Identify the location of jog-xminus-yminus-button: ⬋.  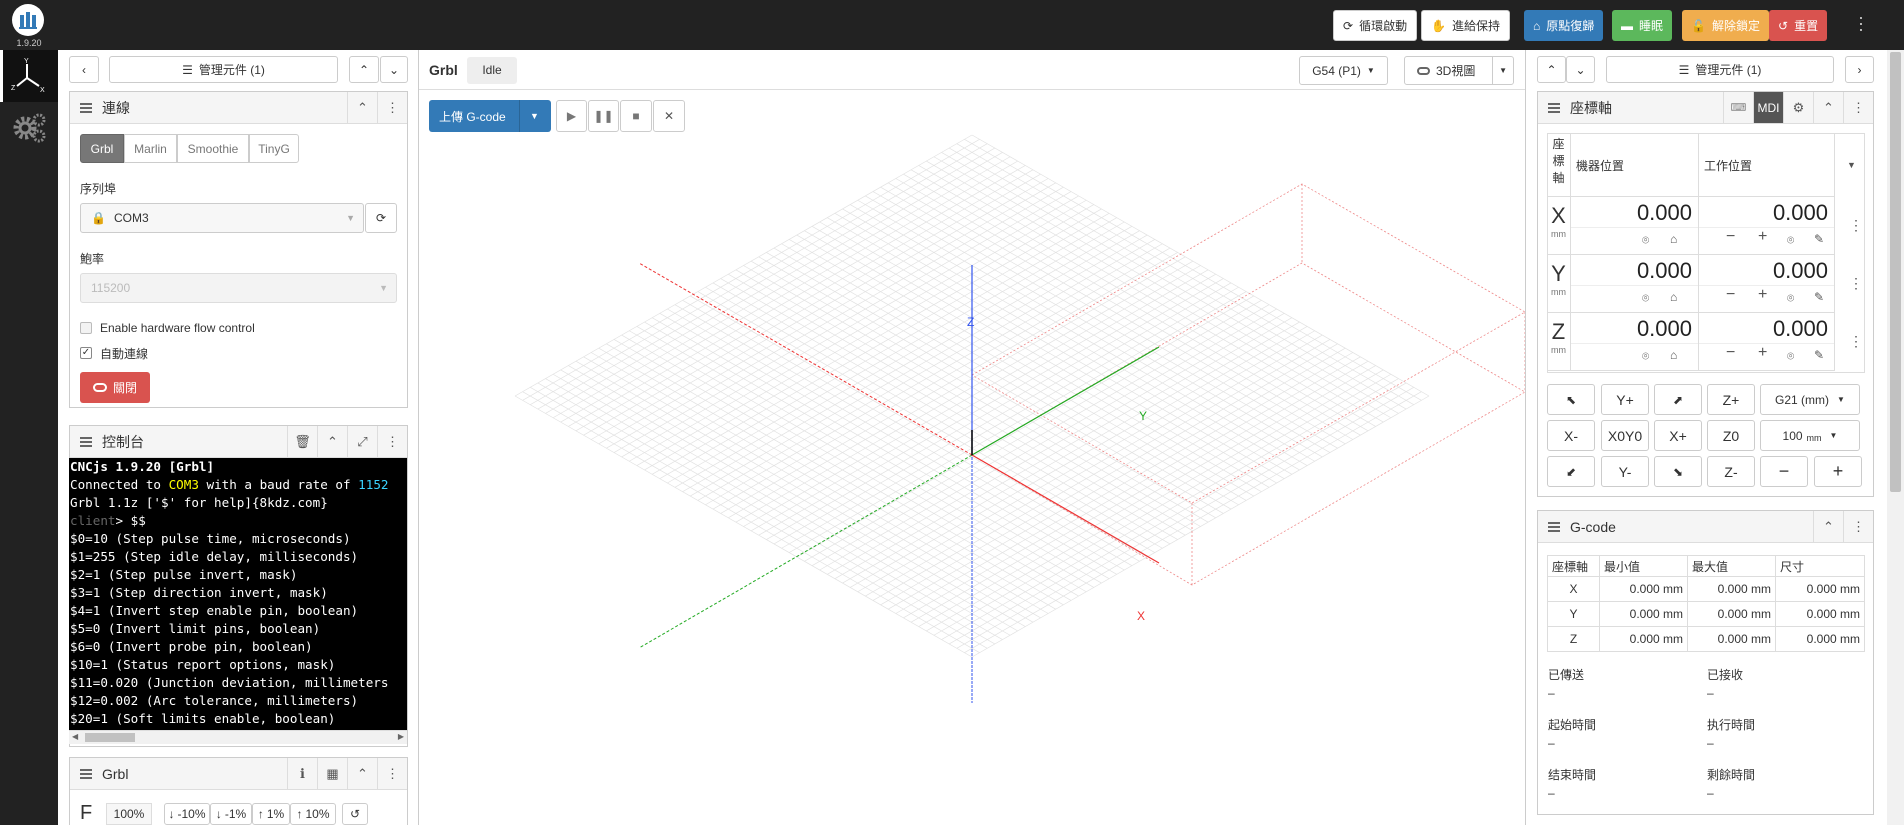
(1571, 471).